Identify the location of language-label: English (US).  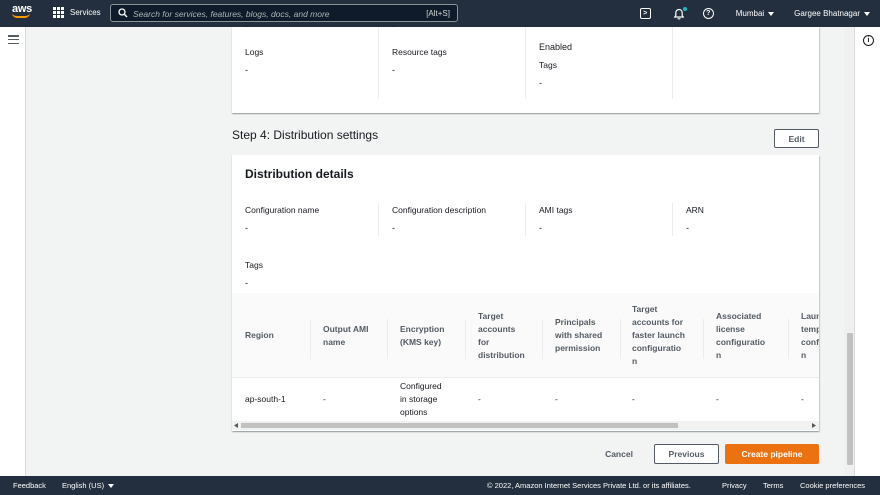
(83, 485).